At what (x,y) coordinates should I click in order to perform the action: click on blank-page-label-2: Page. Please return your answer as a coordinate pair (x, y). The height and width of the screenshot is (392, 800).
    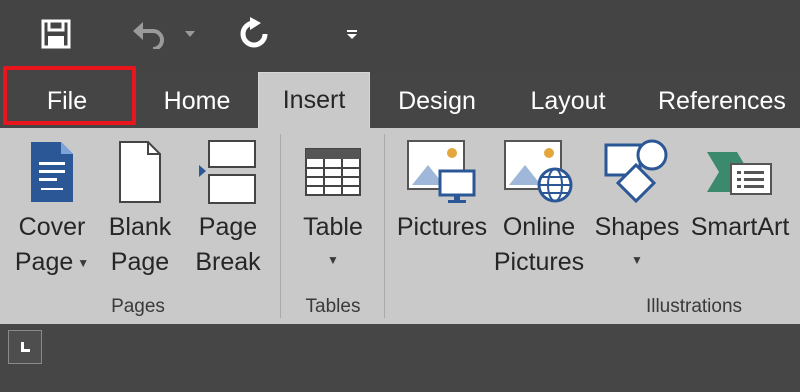
    Looking at the image, I should click on (140, 262).